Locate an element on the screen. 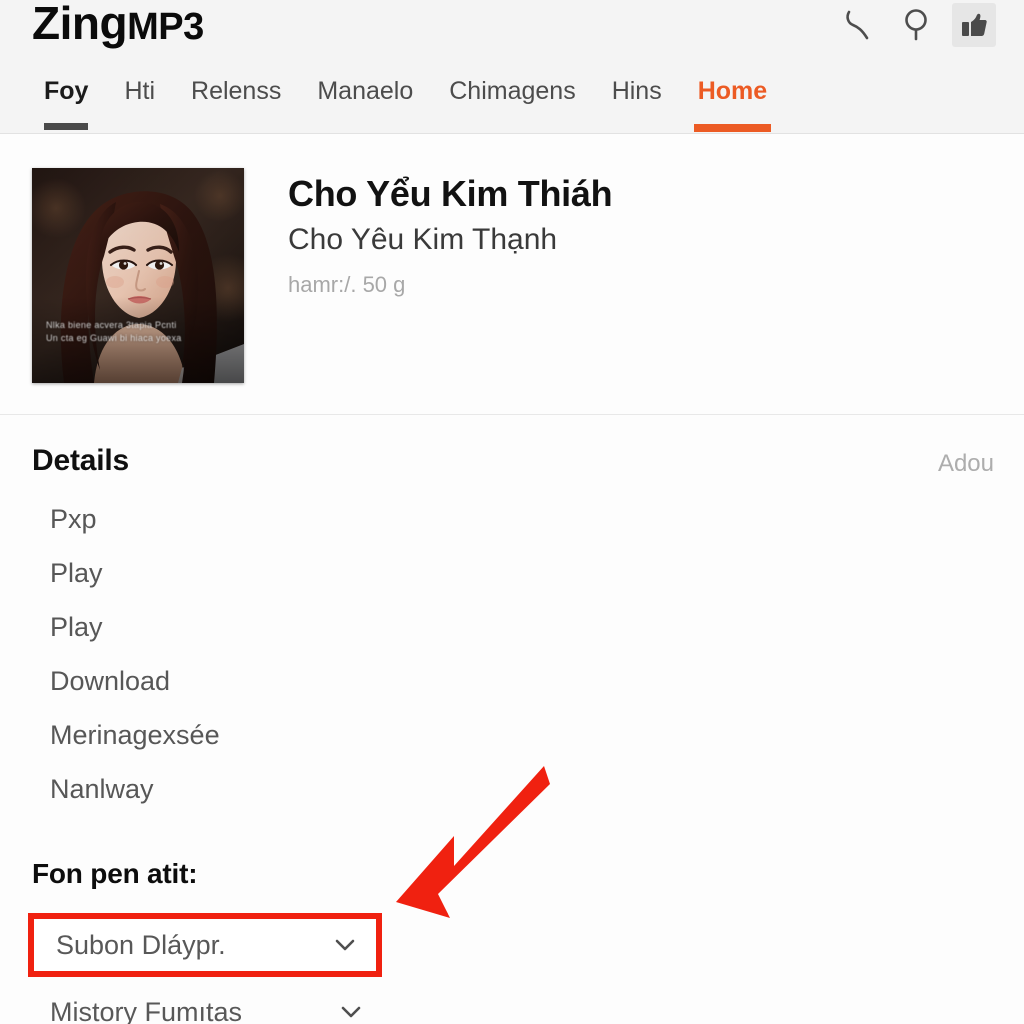 This screenshot has width=1024, height=1024. tab-foy: Foy is located at coordinates (66, 104).